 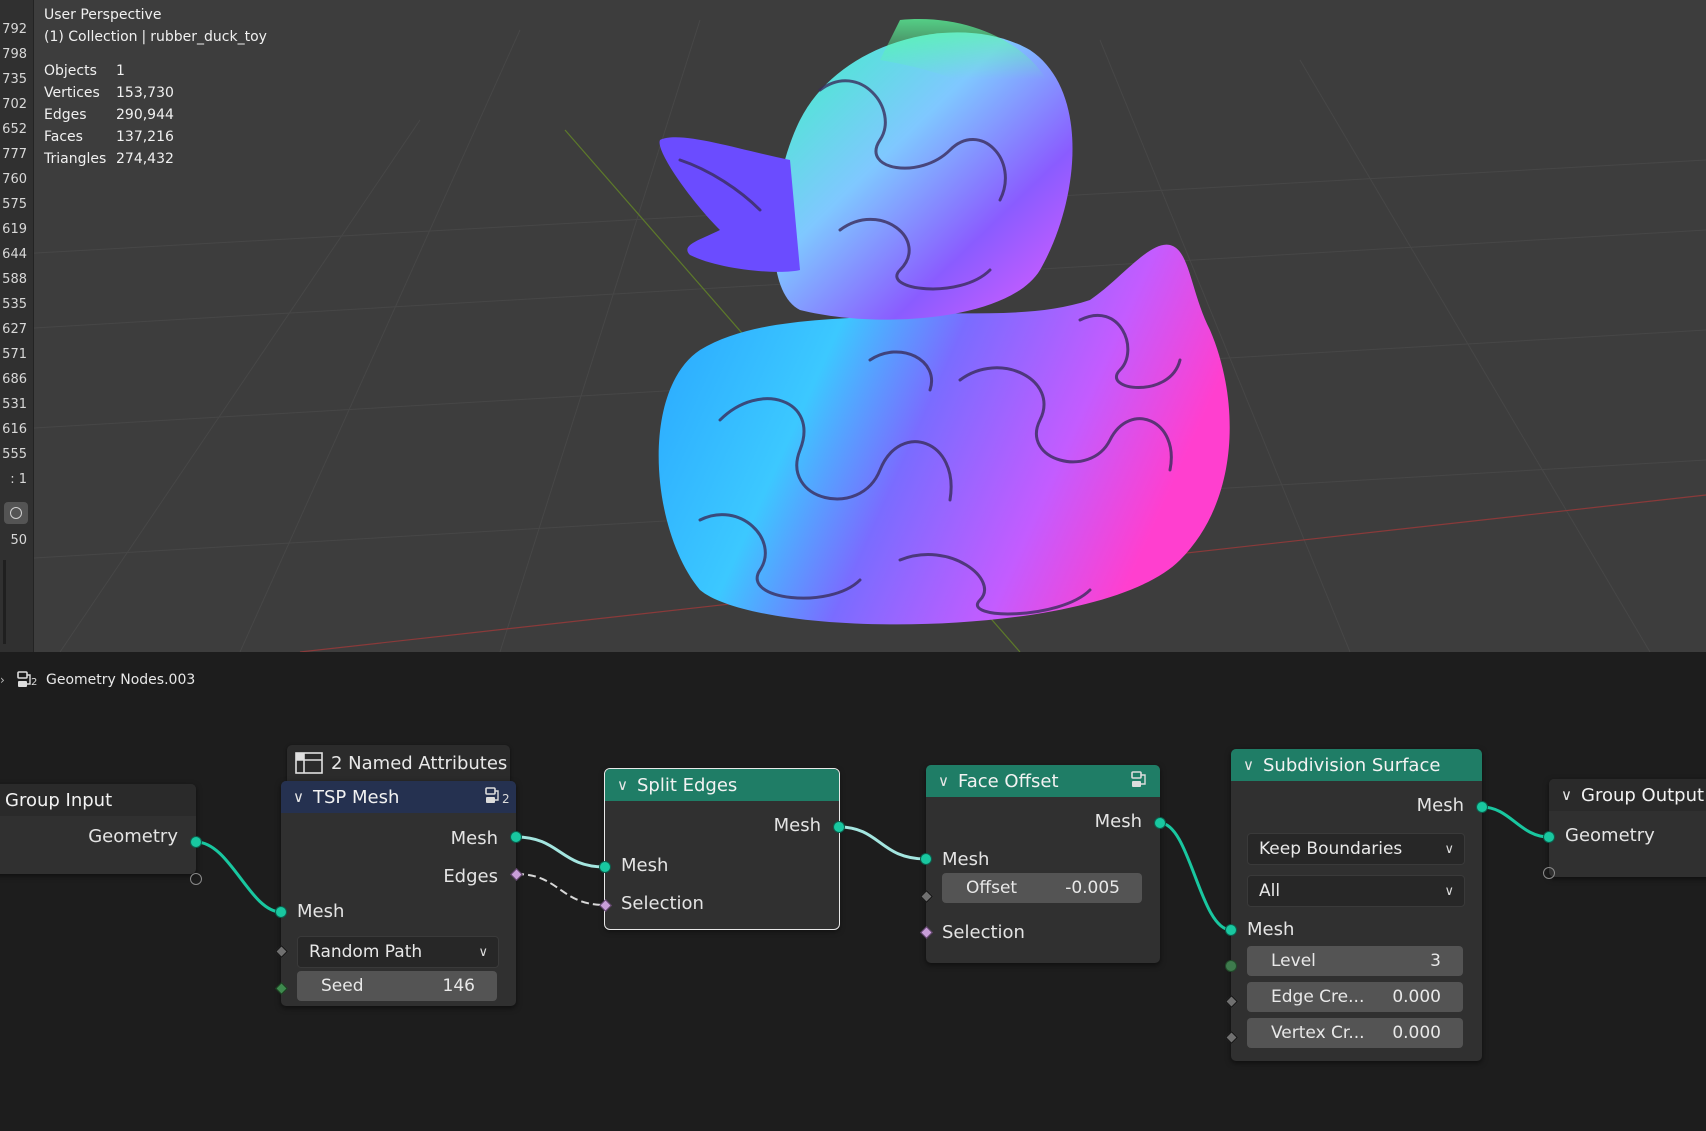 I want to click on node-title: Group Input, so click(x=98, y=800).